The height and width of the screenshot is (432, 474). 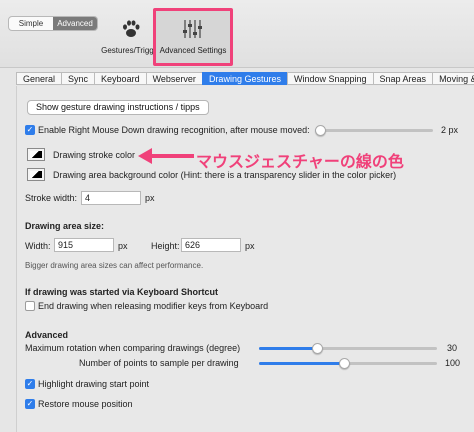 What do you see at coordinates (374, 130) in the screenshot?
I see `move-threshold-slider` at bounding box center [374, 130].